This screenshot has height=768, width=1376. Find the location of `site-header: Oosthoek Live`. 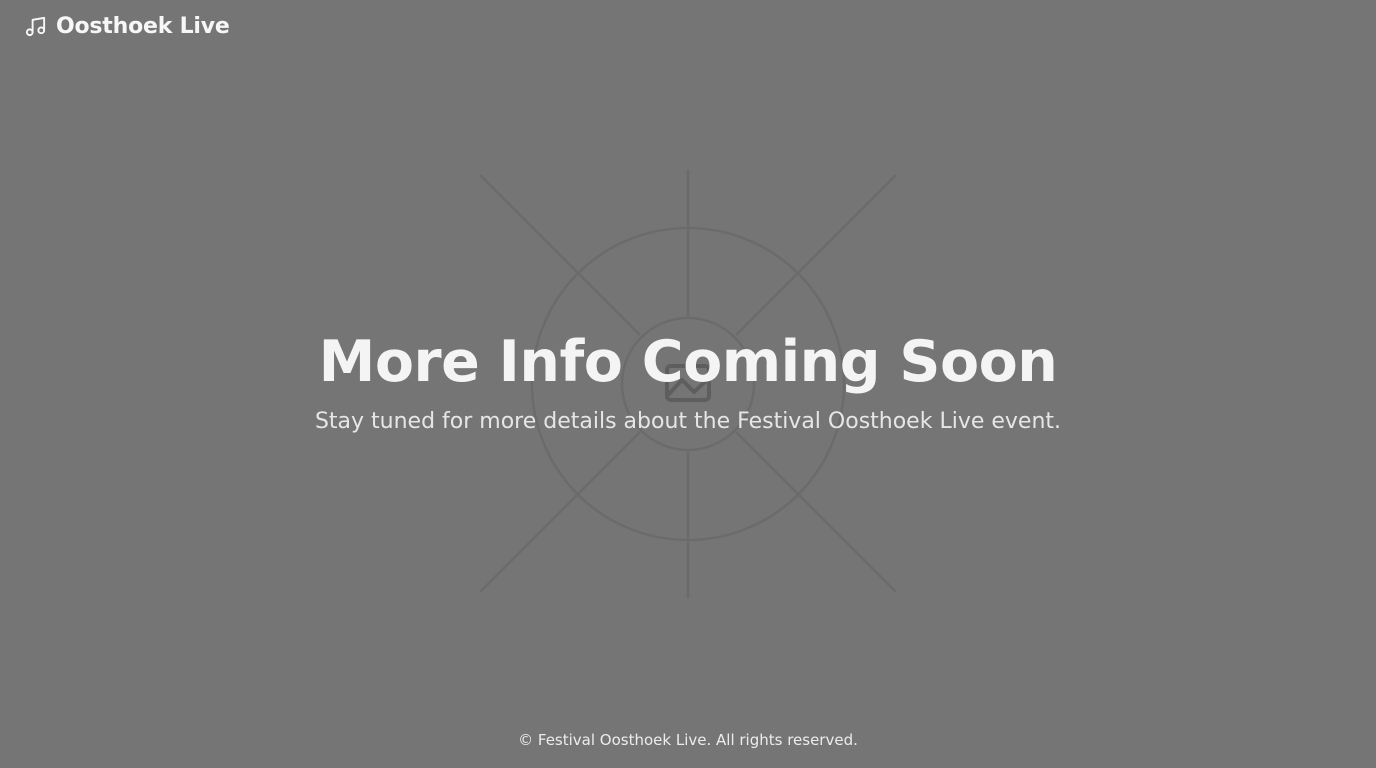

site-header: Oosthoek Live is located at coordinates (127, 26).